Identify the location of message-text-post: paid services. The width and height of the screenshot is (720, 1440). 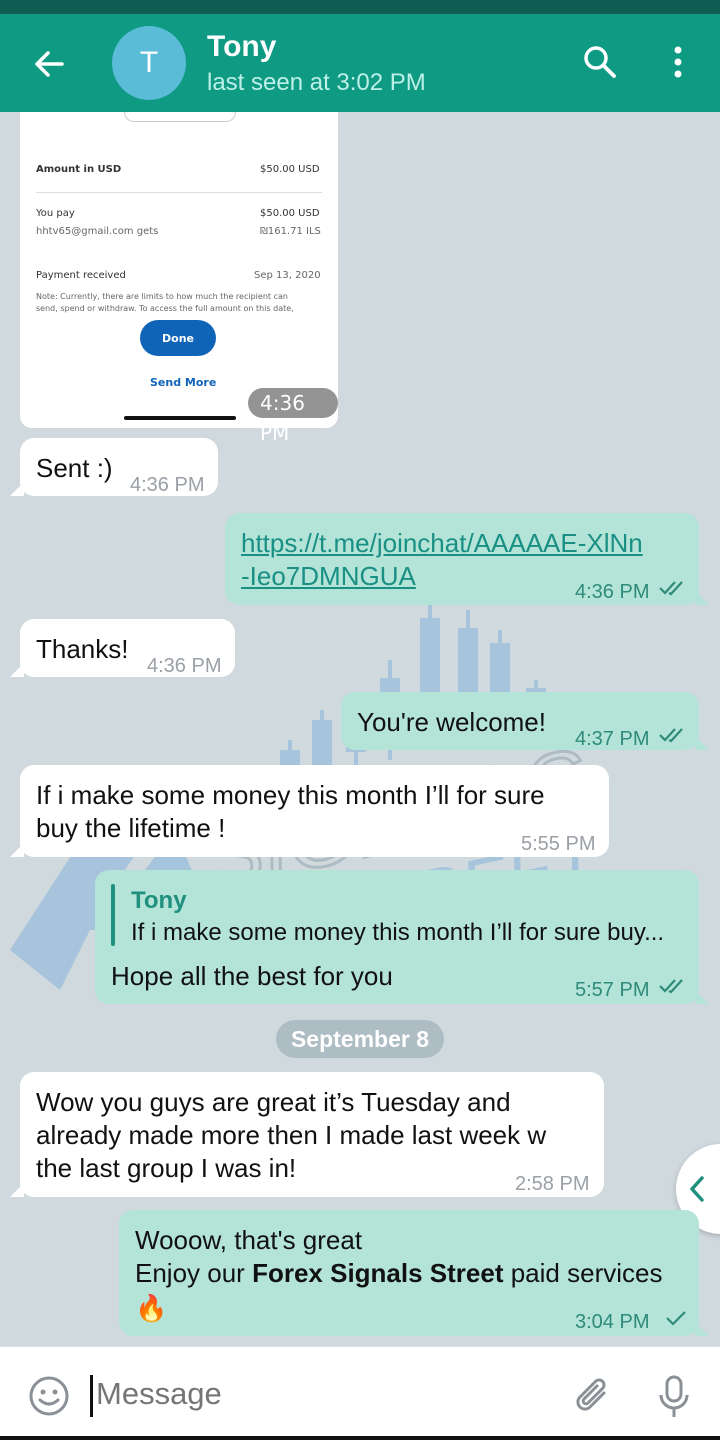
(583, 1273).